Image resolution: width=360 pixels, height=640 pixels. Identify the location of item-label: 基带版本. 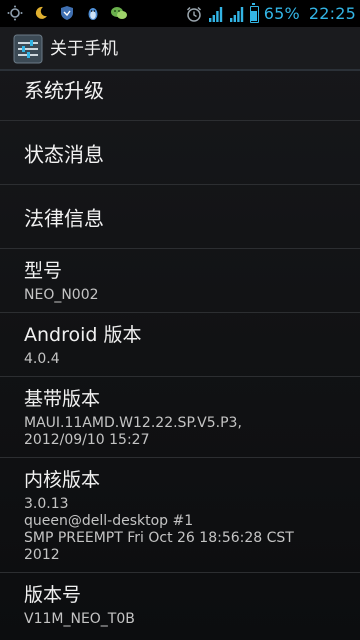
(62, 399).